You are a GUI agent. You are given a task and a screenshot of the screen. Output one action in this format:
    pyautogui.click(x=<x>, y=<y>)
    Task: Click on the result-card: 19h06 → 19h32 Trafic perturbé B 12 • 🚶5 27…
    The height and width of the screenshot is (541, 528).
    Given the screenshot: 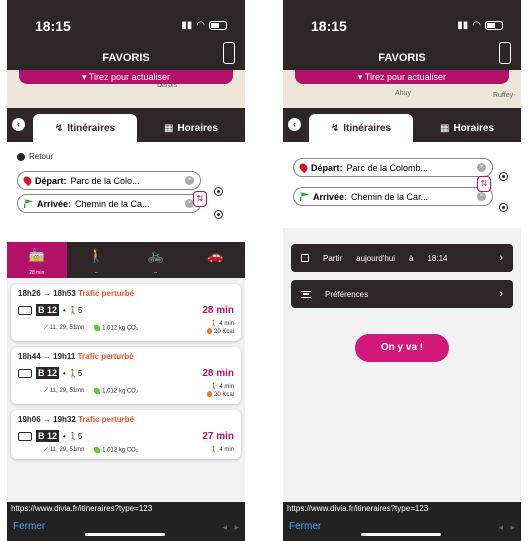 What is the action you would take?
    pyautogui.click(x=126, y=434)
    